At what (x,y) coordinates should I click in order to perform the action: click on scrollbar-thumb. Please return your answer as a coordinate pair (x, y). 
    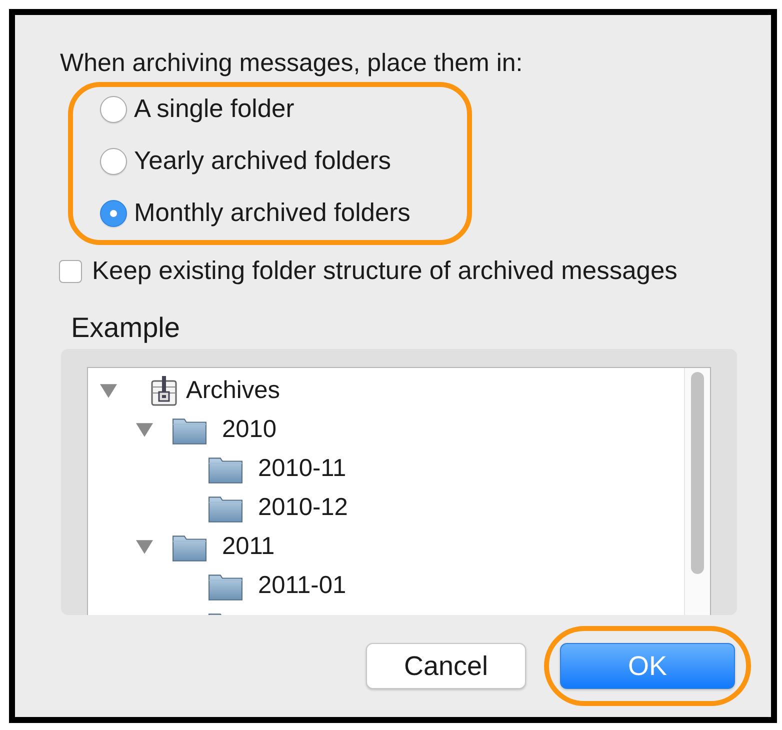
    Looking at the image, I should click on (697, 473).